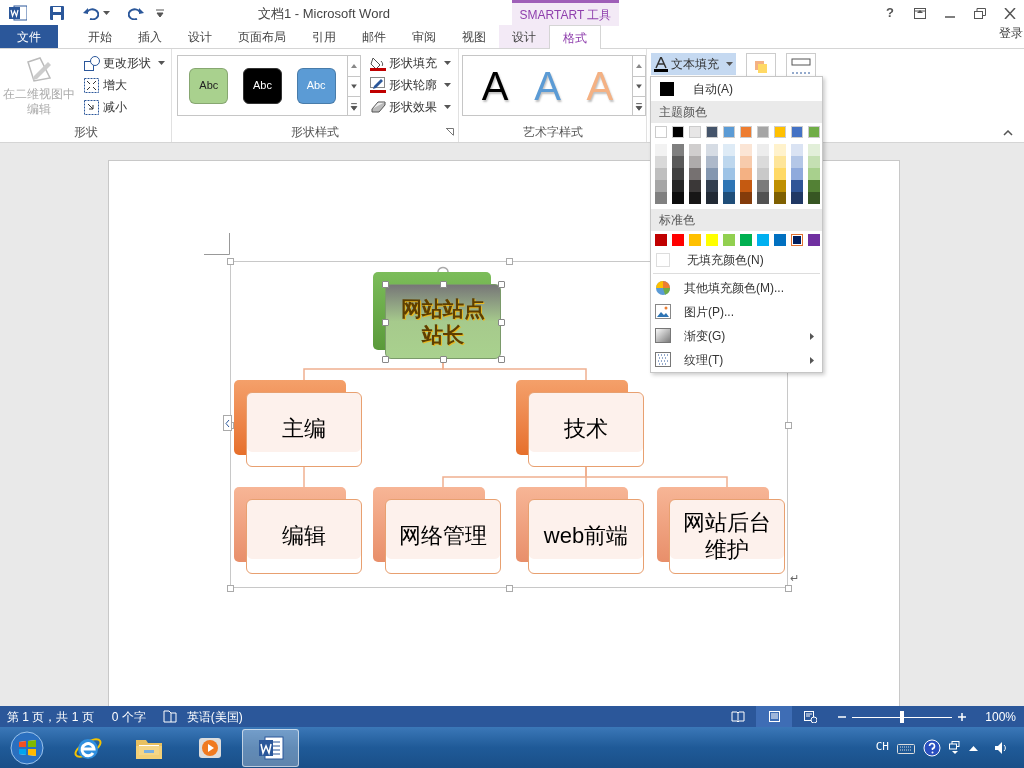 This screenshot has height=768, width=1024. What do you see at coordinates (227, 423) in the screenshot?
I see `text-pane-toggle` at bounding box center [227, 423].